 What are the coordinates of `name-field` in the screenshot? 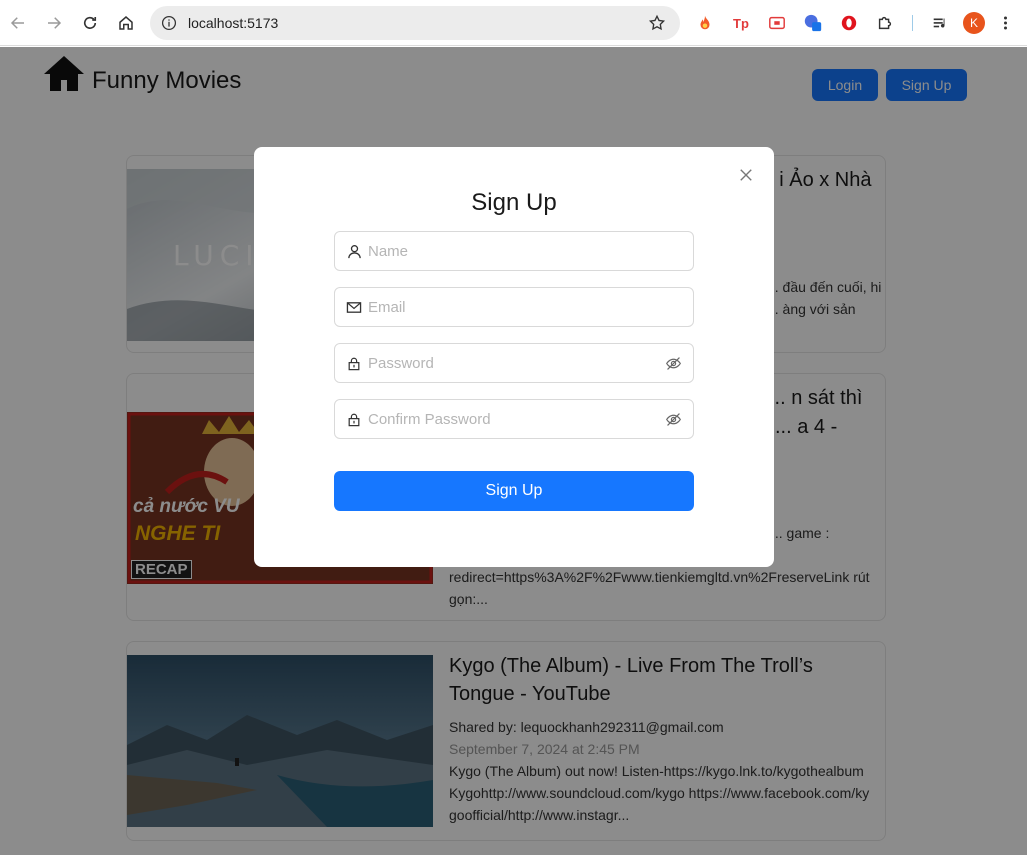 It's located at (514, 251).